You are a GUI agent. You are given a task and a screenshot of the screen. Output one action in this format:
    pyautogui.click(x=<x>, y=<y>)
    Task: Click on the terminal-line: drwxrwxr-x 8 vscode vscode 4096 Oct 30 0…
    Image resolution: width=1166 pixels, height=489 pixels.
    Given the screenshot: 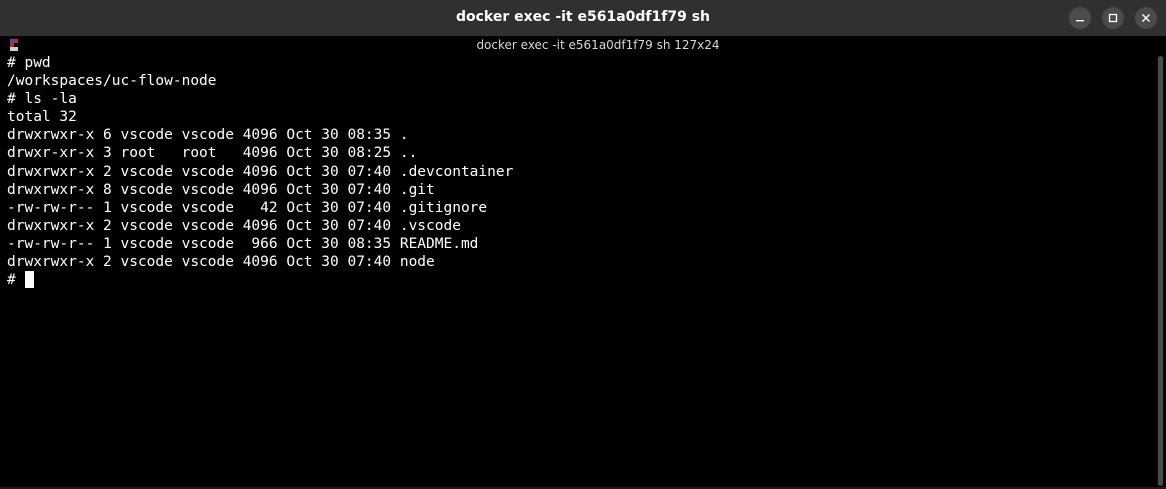 What is the action you would take?
    pyautogui.click(x=221, y=189)
    